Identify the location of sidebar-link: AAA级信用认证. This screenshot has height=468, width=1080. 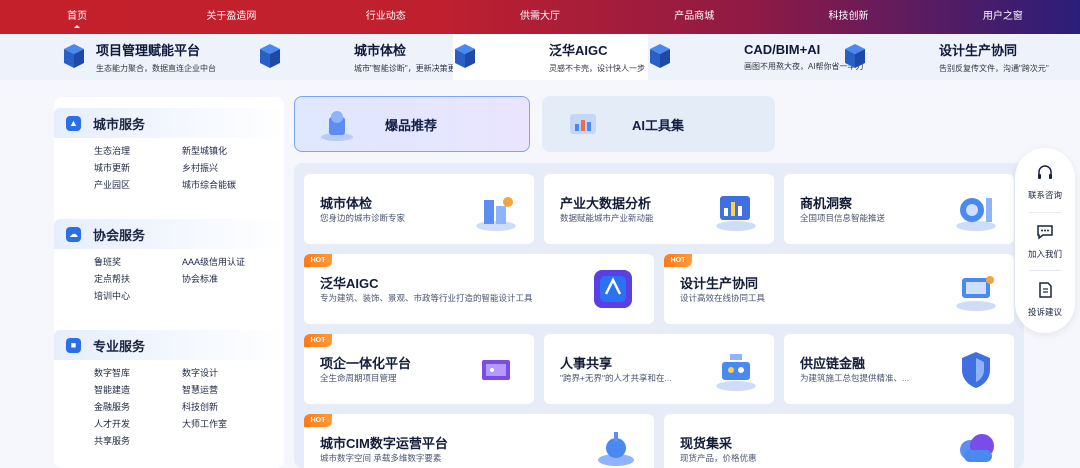
(213, 261).